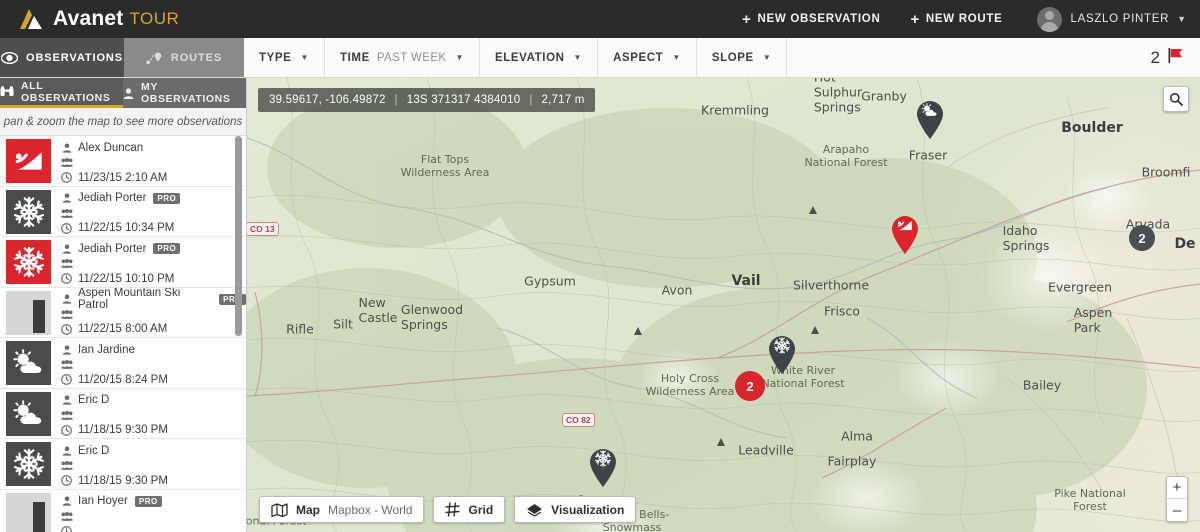  I want to click on observation-meta: Eric D 11/18/15 9:30 PM, so click(152, 414).